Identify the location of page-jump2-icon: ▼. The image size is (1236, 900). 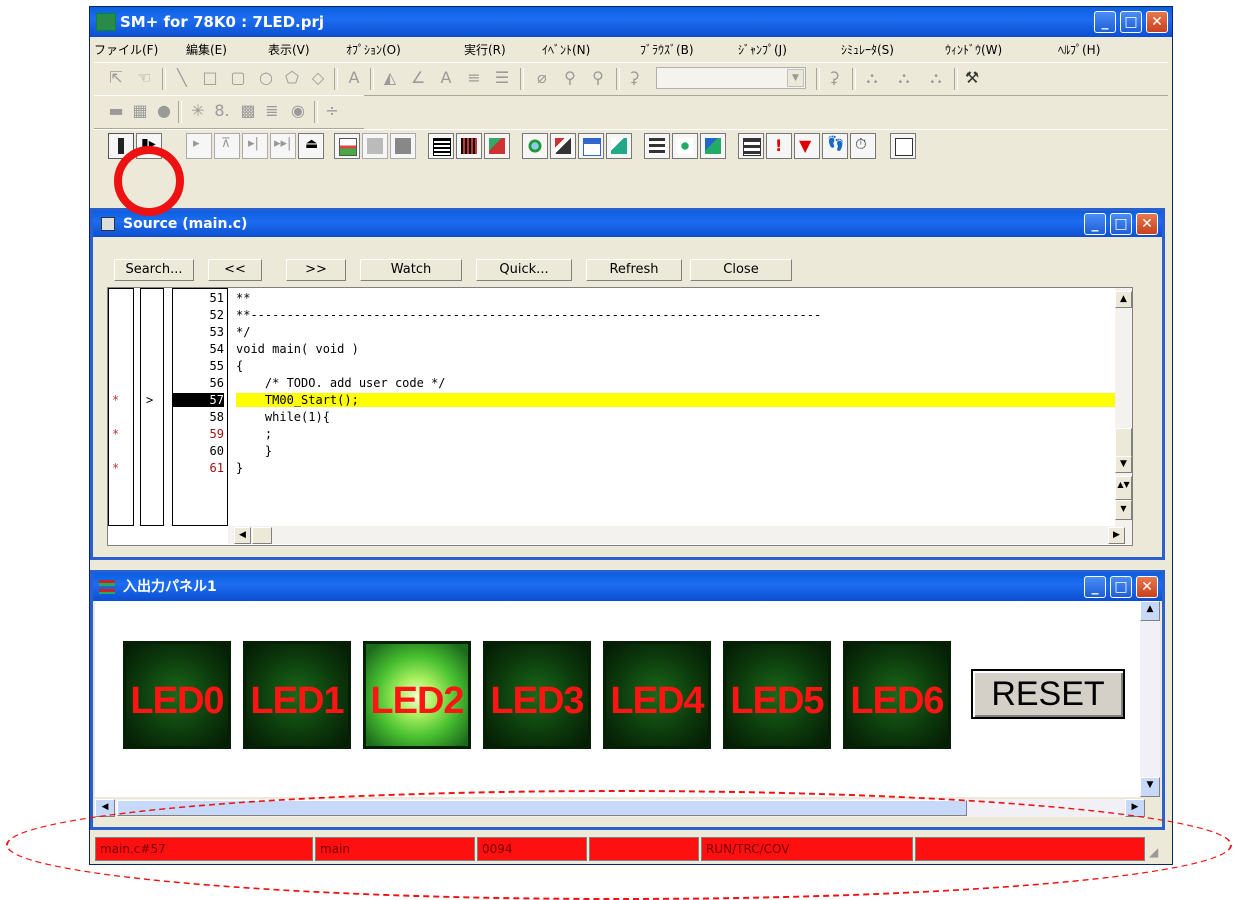
(1123, 510).